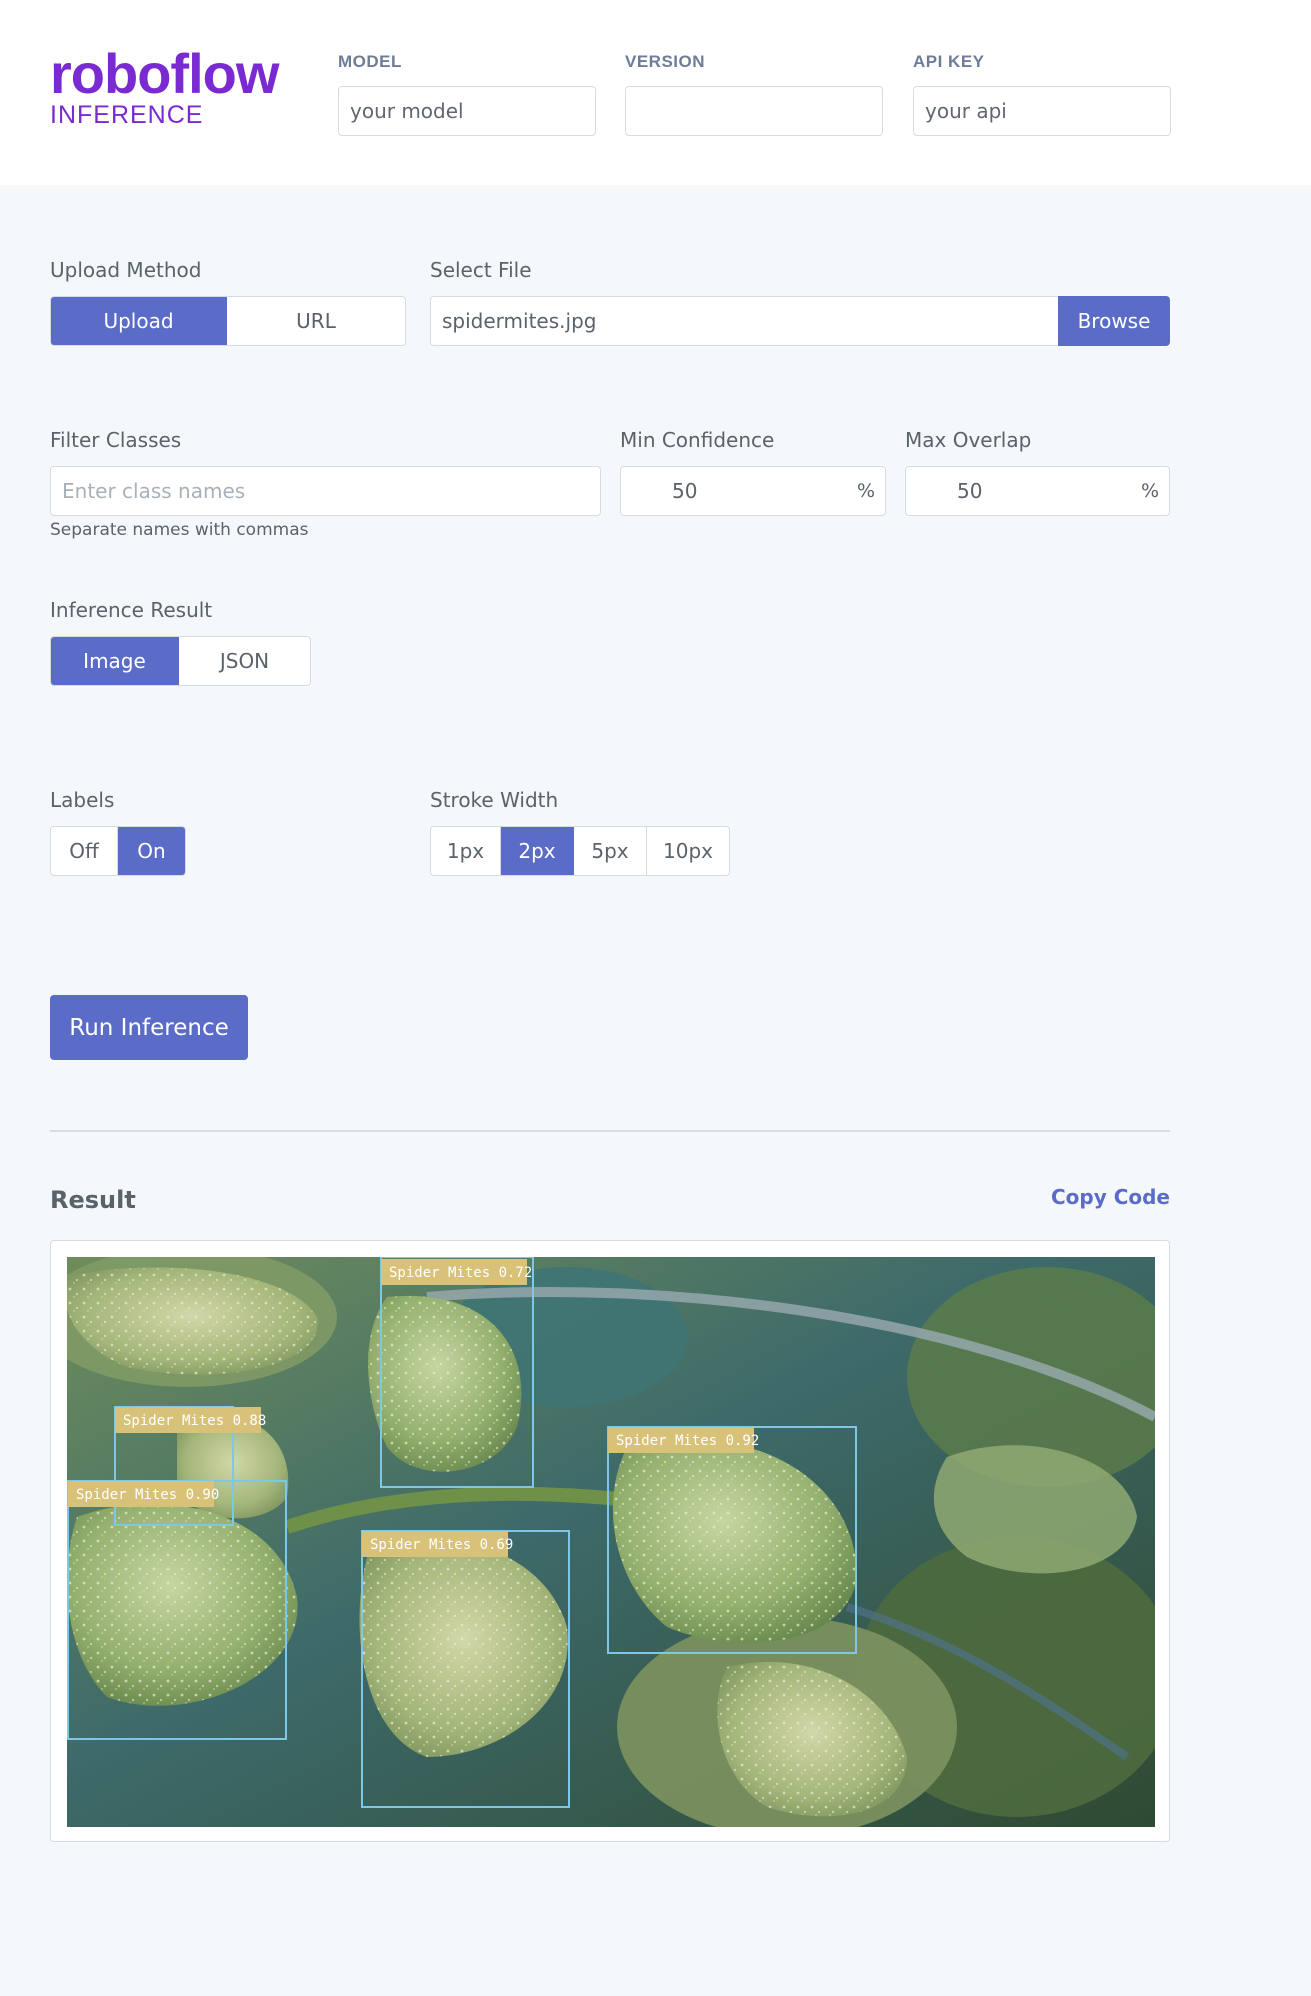  Describe the element at coordinates (325, 491) in the screenshot. I see `filter-classes-input: Enter class names` at that location.